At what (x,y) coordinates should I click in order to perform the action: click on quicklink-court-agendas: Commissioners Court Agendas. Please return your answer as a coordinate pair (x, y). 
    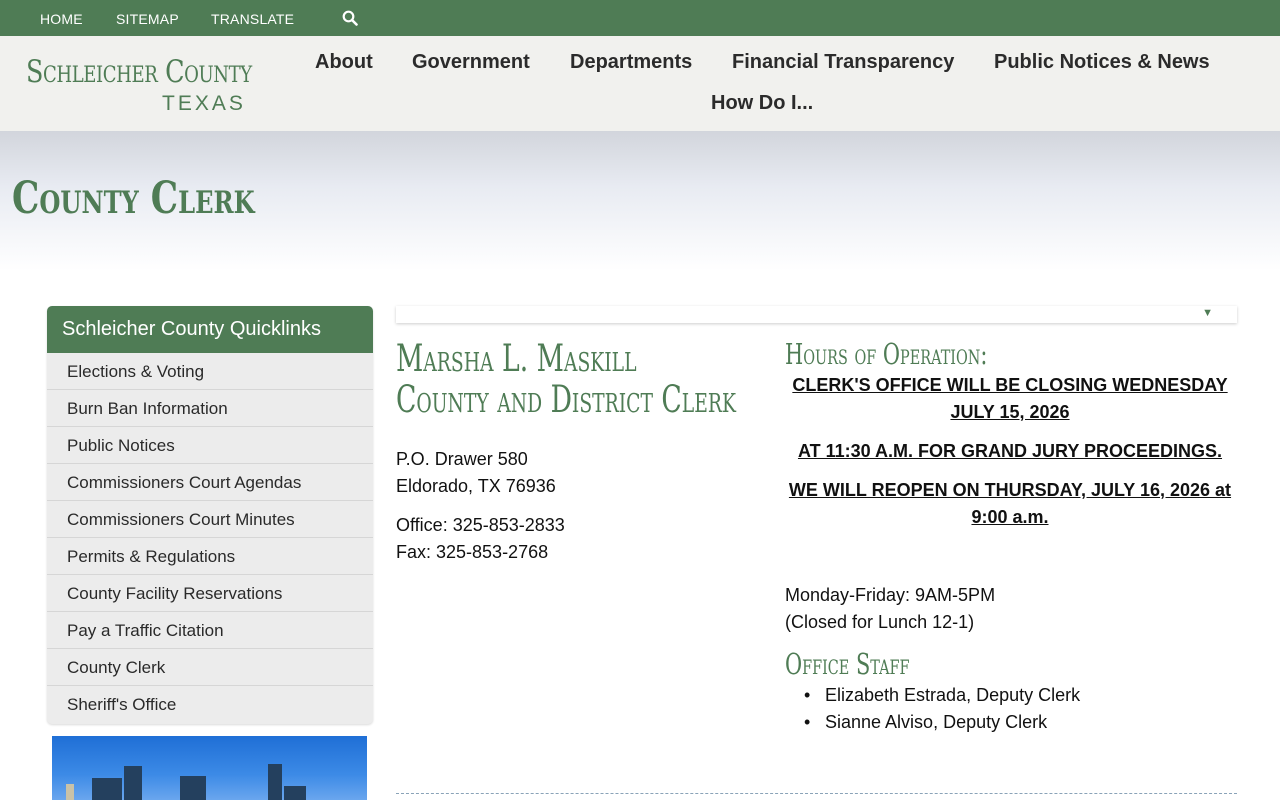
    Looking at the image, I should click on (210, 482).